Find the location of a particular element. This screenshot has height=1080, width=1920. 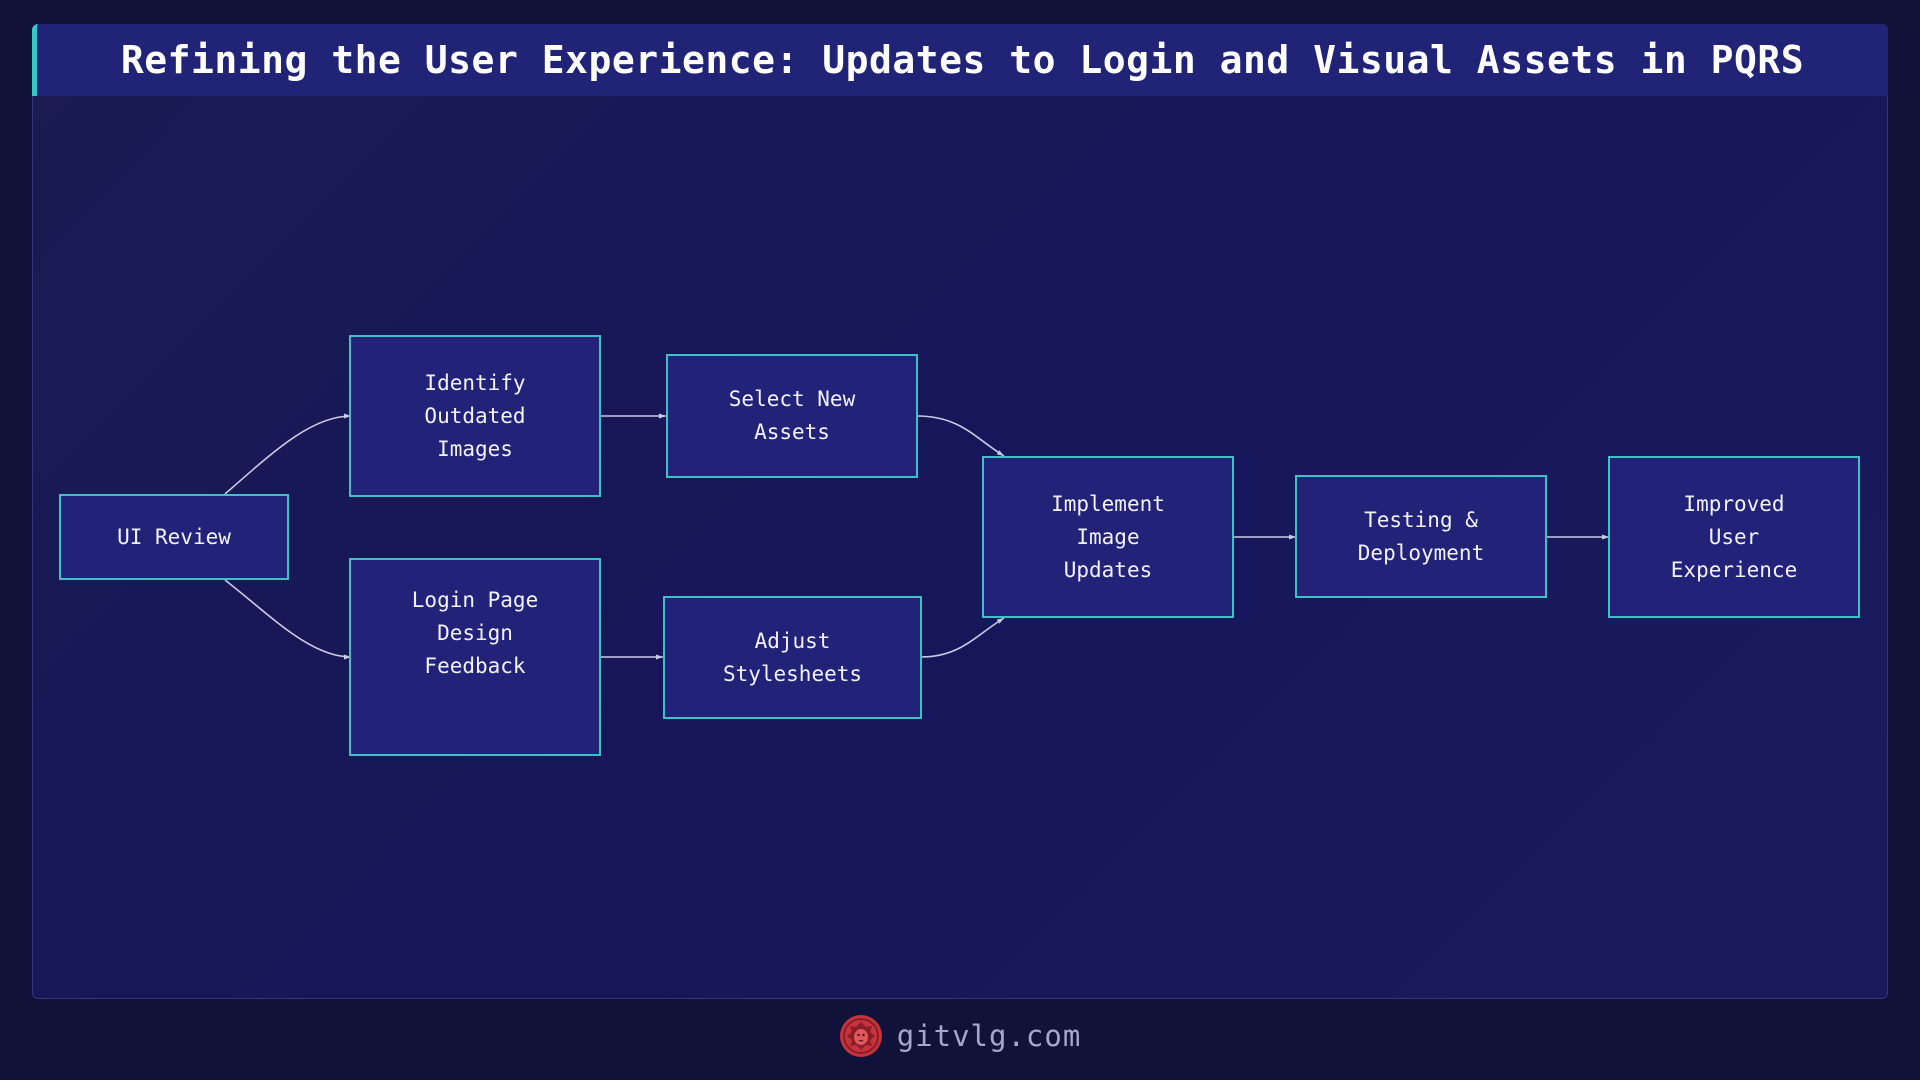

footer-site-link: gitvlg.com is located at coordinates (989, 1036).